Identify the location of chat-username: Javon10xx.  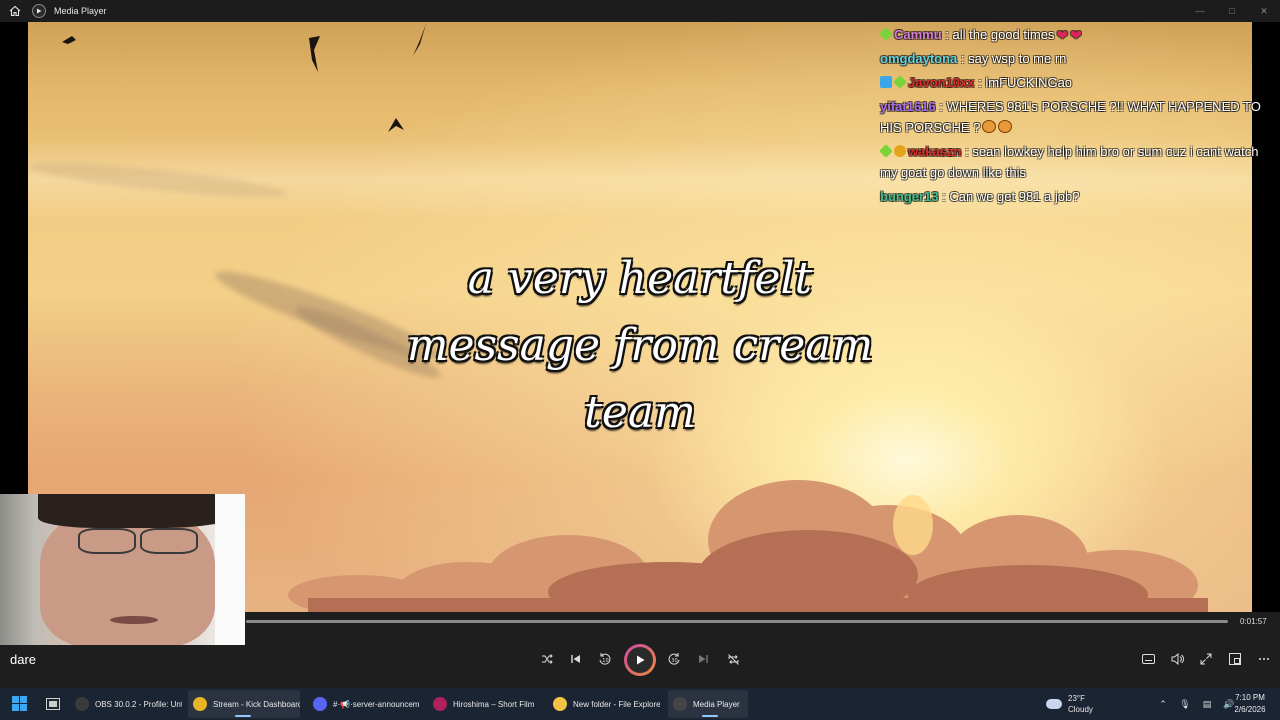
(941, 82).